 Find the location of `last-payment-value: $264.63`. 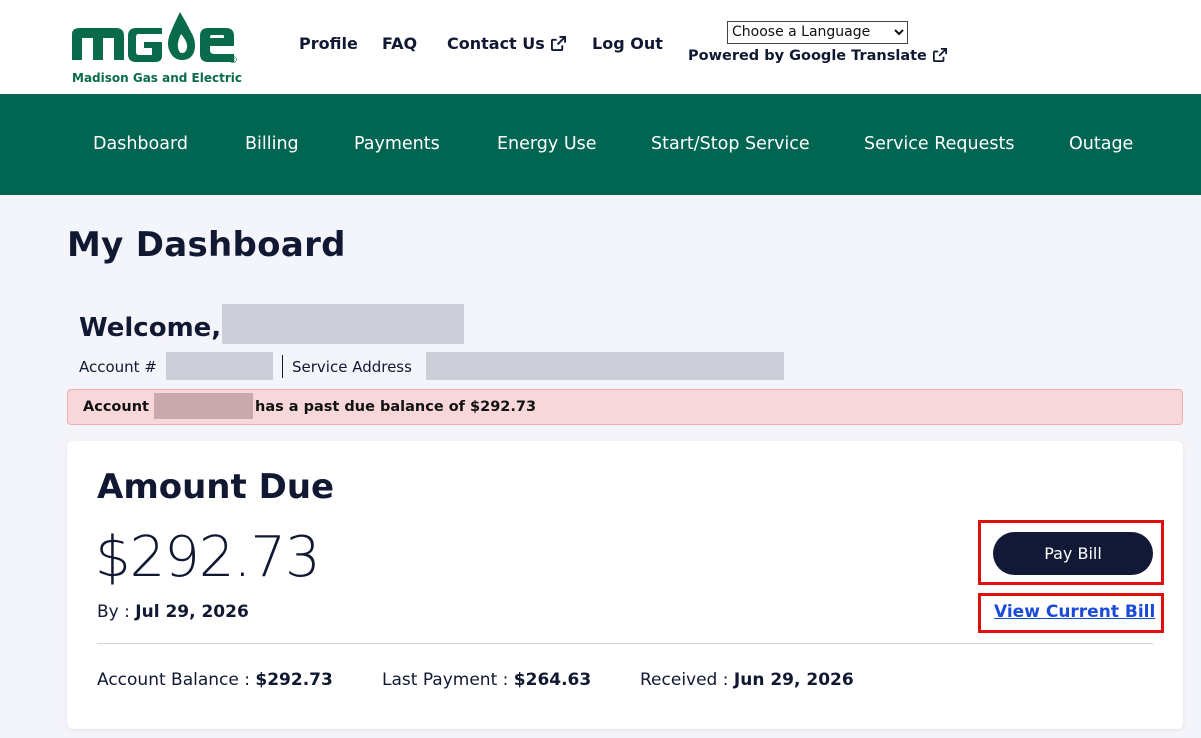

last-payment-value: $264.63 is located at coordinates (552, 680).